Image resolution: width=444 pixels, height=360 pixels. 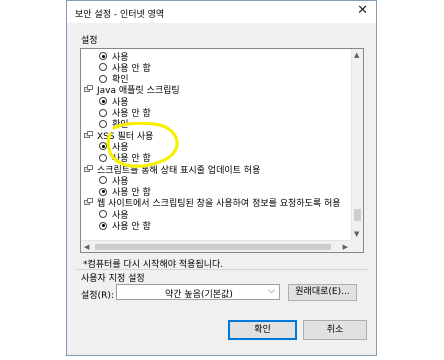 I want to click on cancel-button: 취소, so click(x=335, y=330).